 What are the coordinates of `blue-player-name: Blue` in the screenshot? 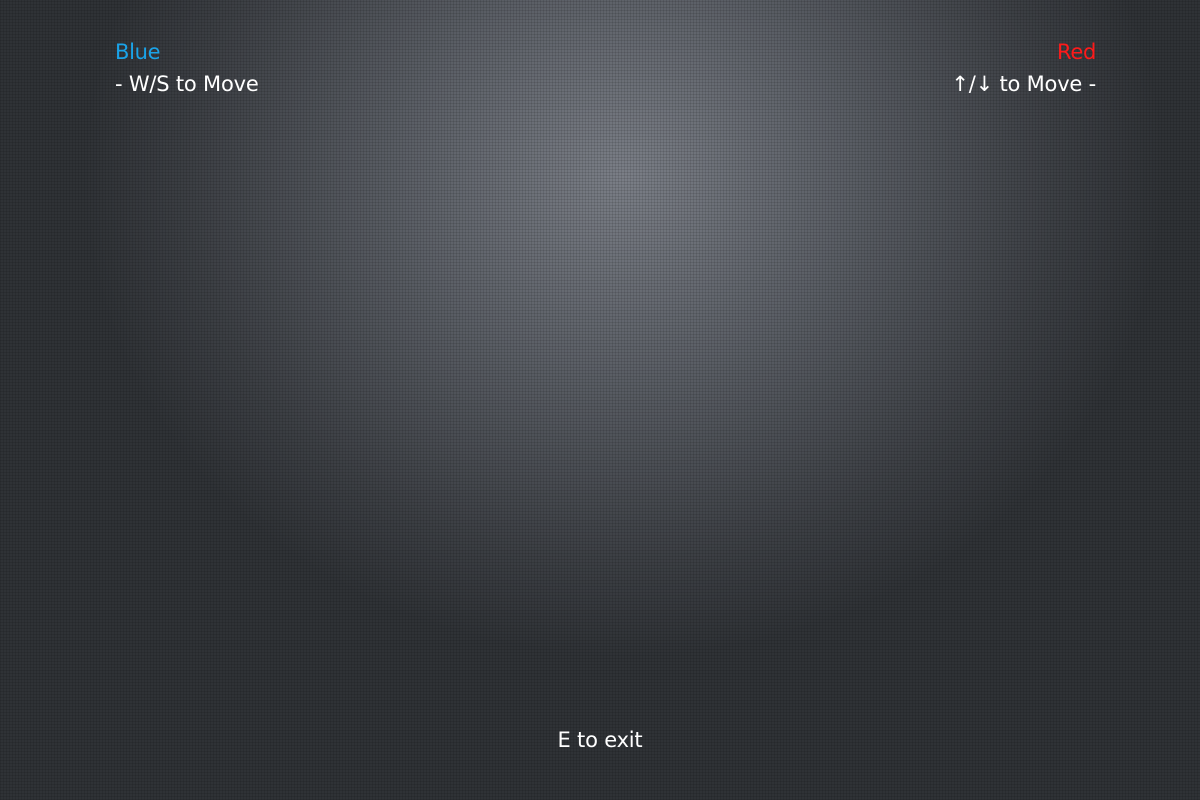 It's located at (138, 52).